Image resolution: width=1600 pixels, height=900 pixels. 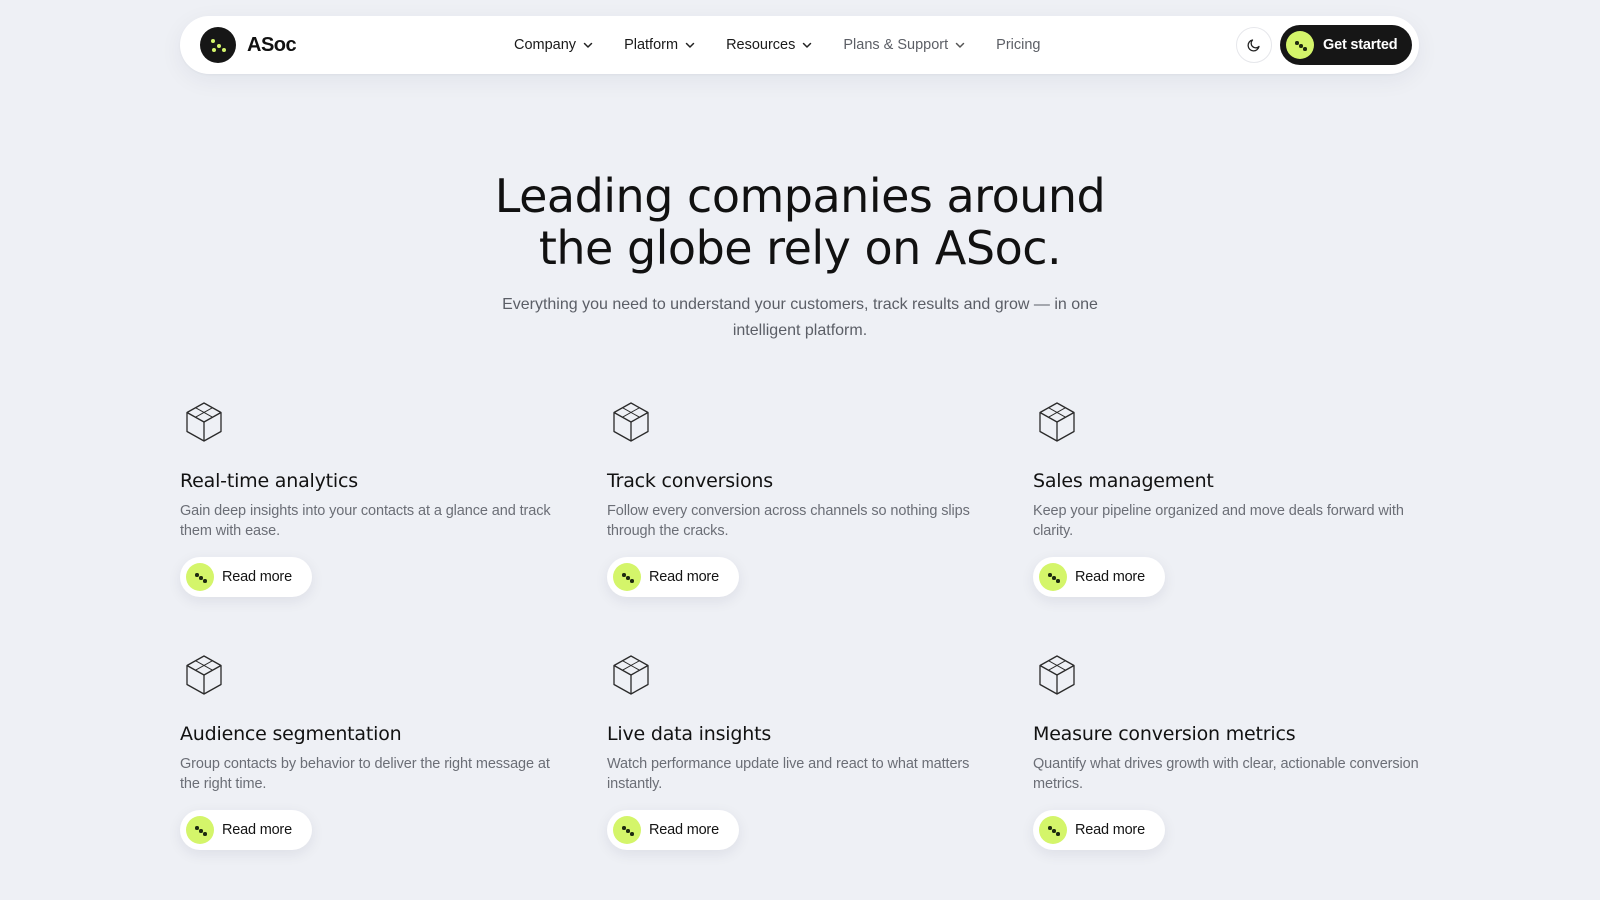 I want to click on nav-pricing: Pricing, so click(x=1018, y=45).